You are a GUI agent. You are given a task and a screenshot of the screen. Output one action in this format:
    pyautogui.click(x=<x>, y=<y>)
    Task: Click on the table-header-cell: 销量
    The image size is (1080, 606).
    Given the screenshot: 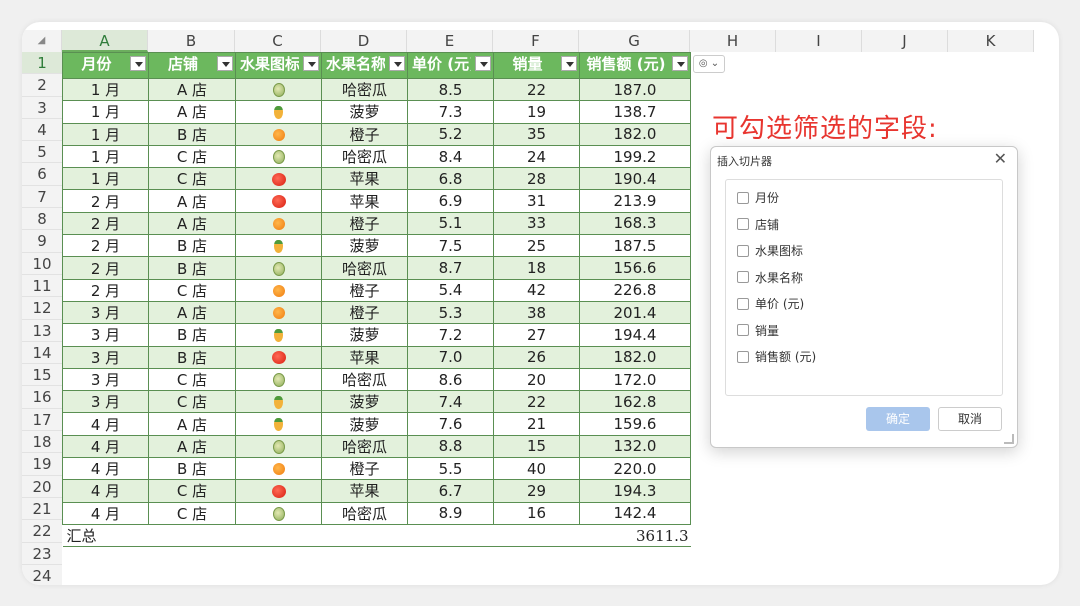 What is the action you would take?
    pyautogui.click(x=536, y=65)
    